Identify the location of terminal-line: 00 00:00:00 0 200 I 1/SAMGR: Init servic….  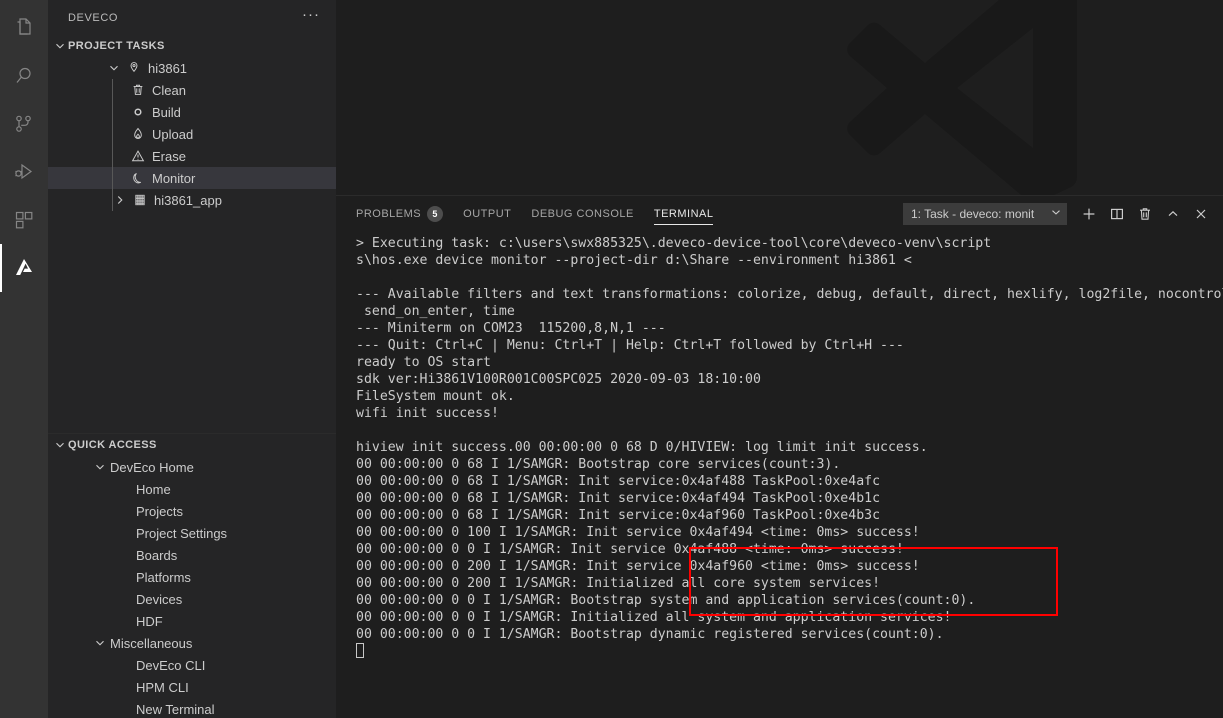
(638, 566).